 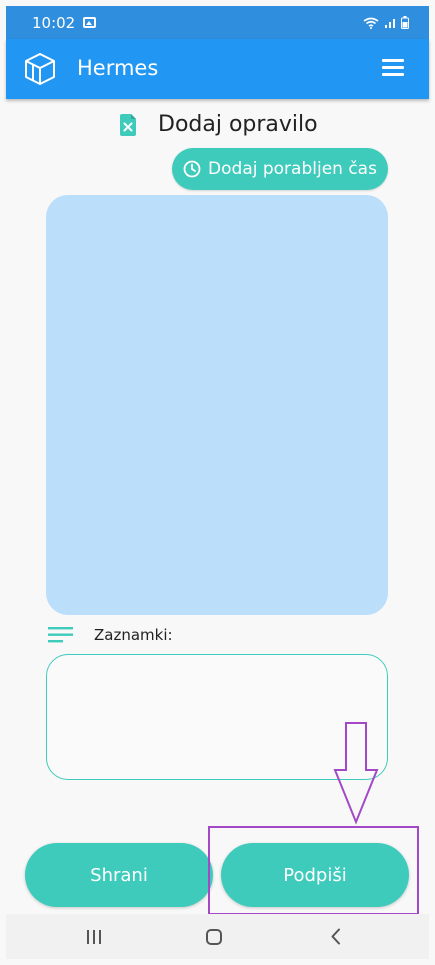 What do you see at coordinates (192, 169) in the screenshot?
I see `clock-icon` at bounding box center [192, 169].